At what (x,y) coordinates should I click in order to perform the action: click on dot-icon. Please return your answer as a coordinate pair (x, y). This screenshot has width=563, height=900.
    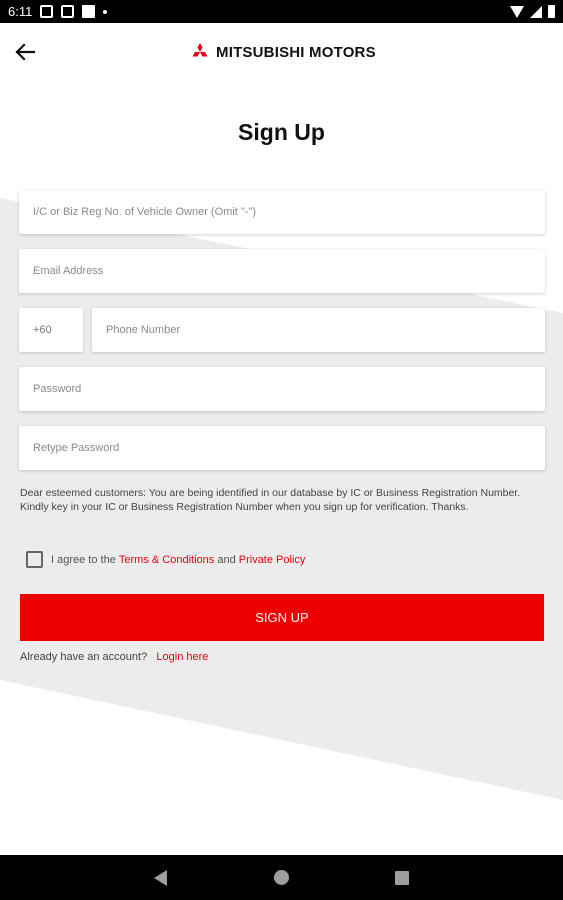
    Looking at the image, I should click on (105, 11).